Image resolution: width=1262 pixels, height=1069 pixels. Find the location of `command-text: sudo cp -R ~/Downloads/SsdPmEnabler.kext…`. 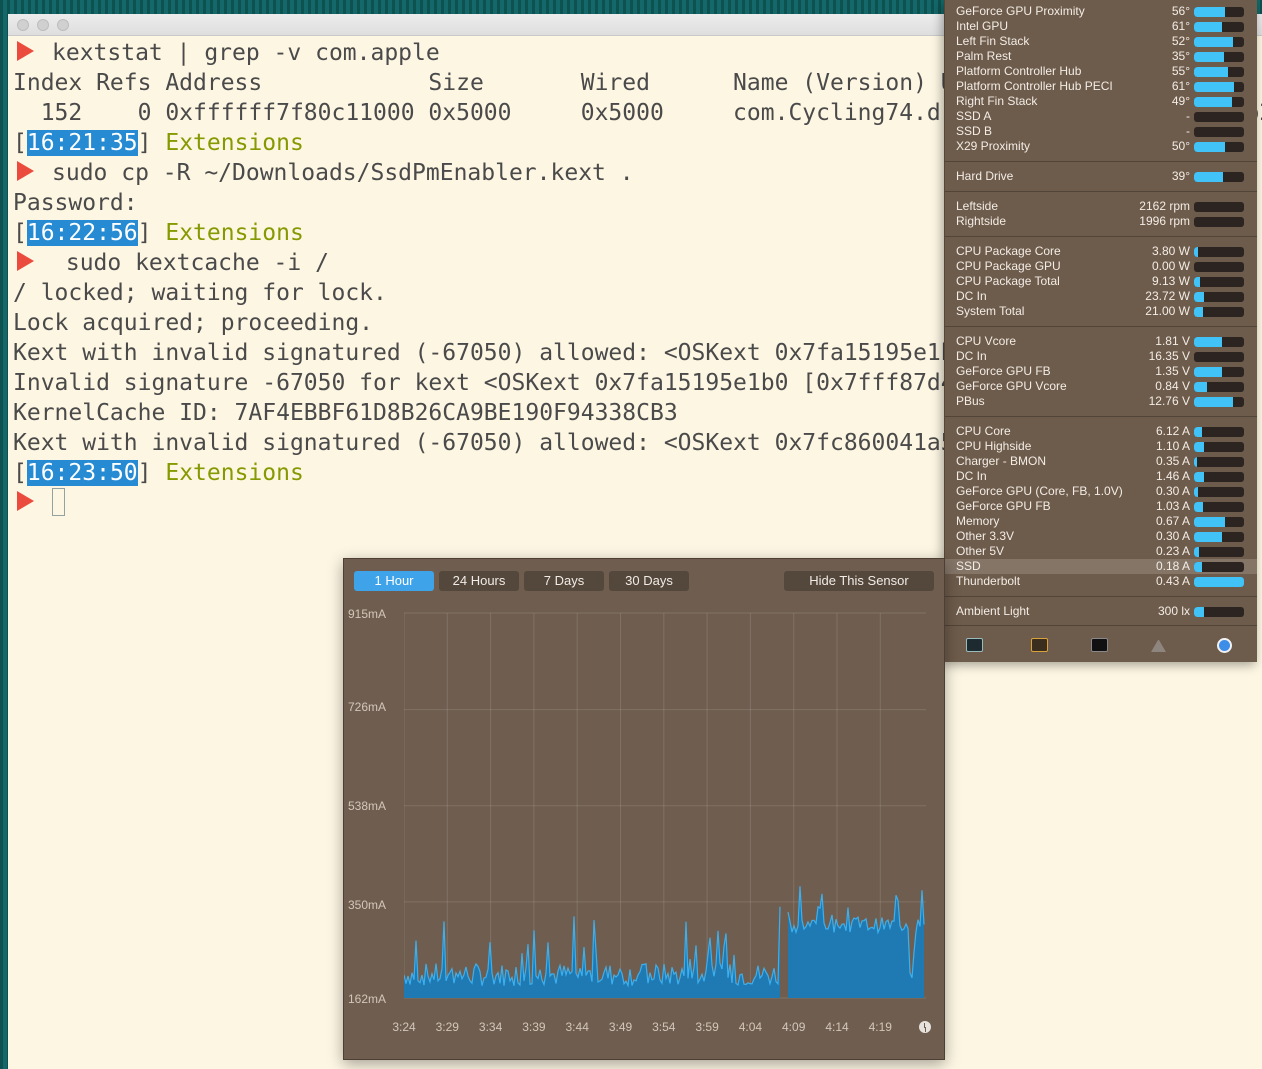

command-text: sudo cp -R ~/Downloads/SsdPmEnabler.kext… is located at coordinates (343, 173).